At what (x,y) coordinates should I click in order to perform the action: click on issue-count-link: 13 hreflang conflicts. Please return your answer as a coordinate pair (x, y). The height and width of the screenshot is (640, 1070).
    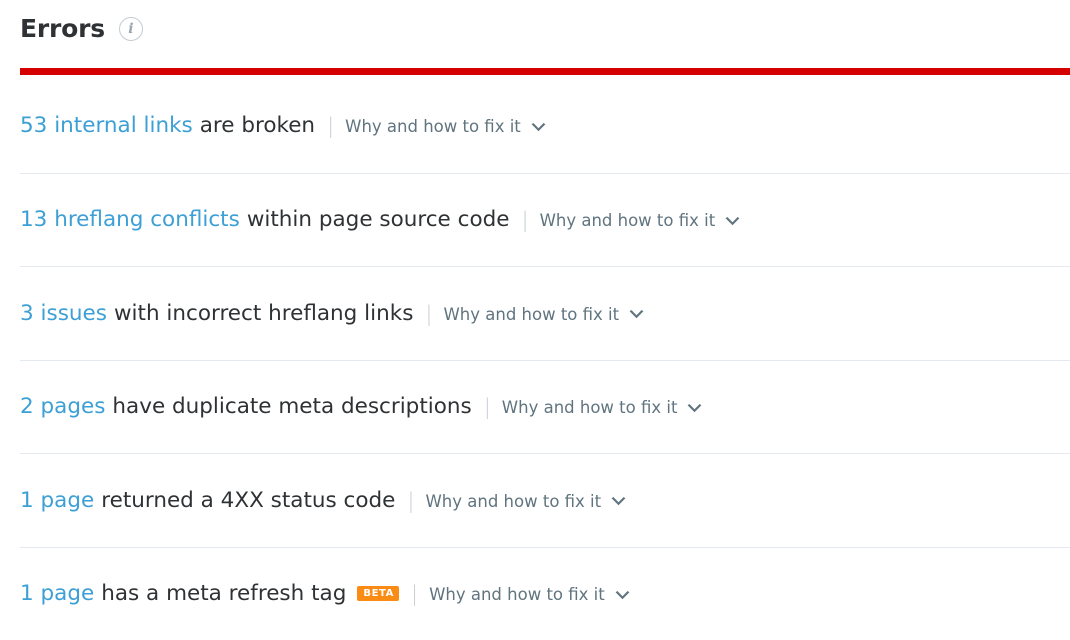
    Looking at the image, I should click on (130, 220).